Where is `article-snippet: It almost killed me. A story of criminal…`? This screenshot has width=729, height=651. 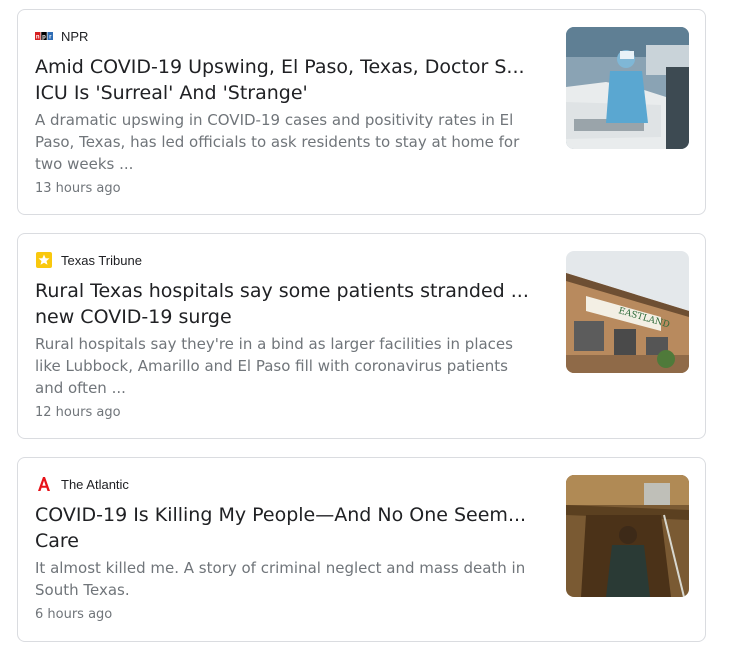
article-snippet: It almost killed me. A story of criminal… is located at coordinates (291, 579).